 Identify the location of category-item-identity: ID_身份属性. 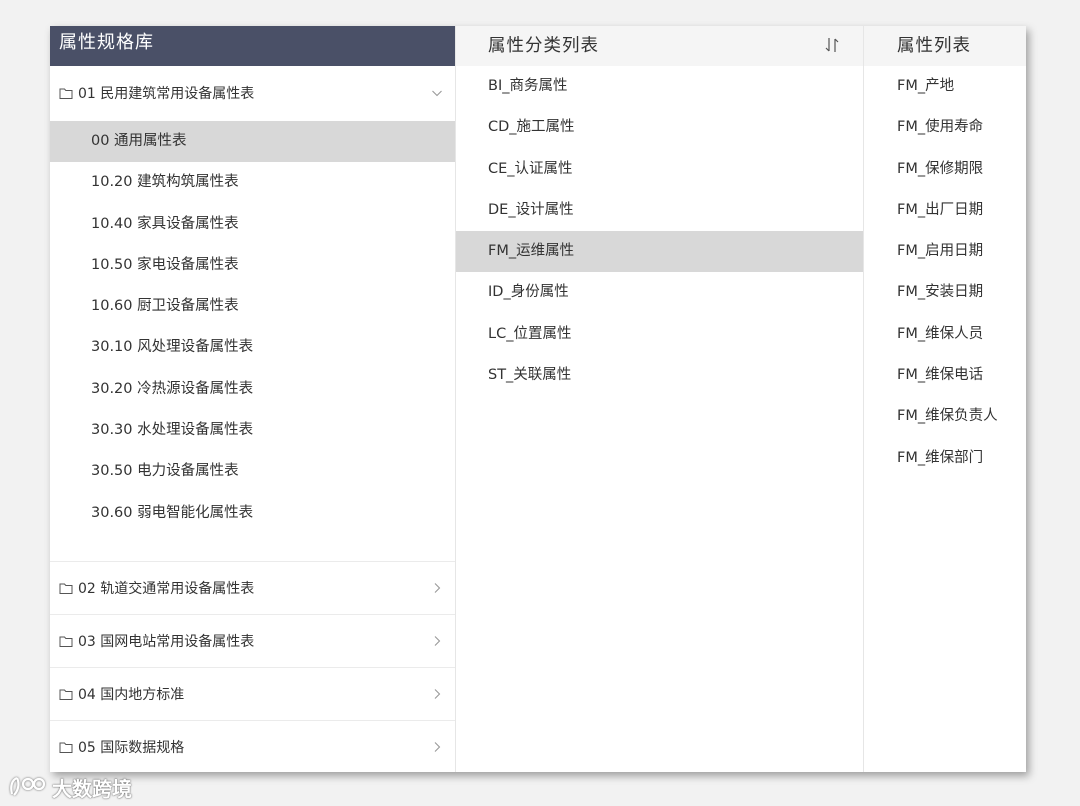
(659, 292).